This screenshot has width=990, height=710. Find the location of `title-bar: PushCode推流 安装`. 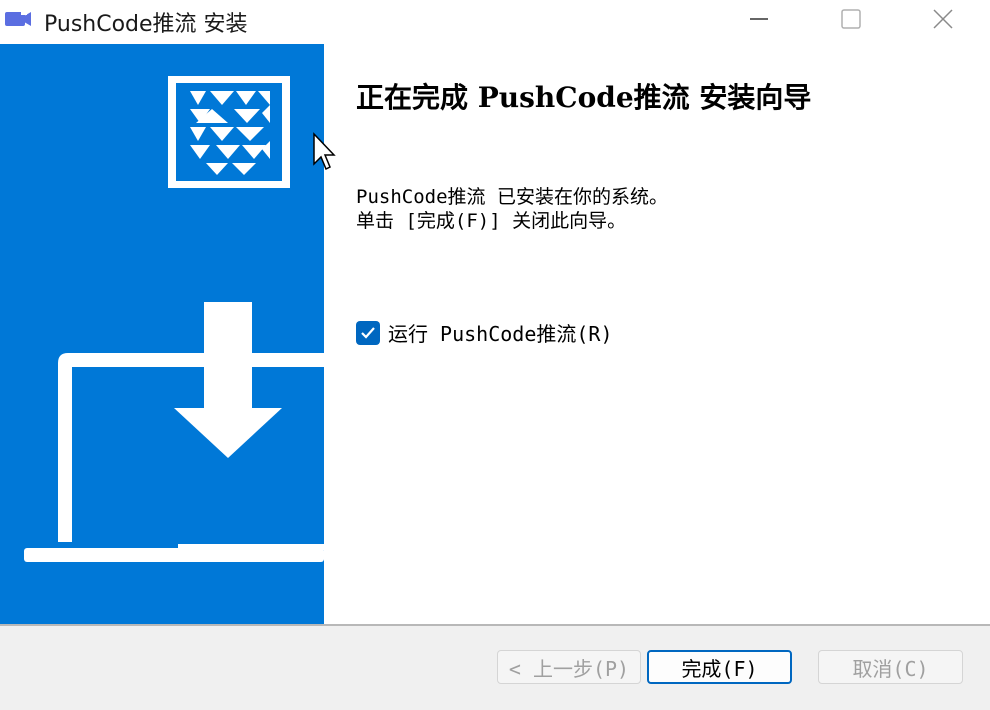

title-bar: PushCode推流 安装 is located at coordinates (495, 22).